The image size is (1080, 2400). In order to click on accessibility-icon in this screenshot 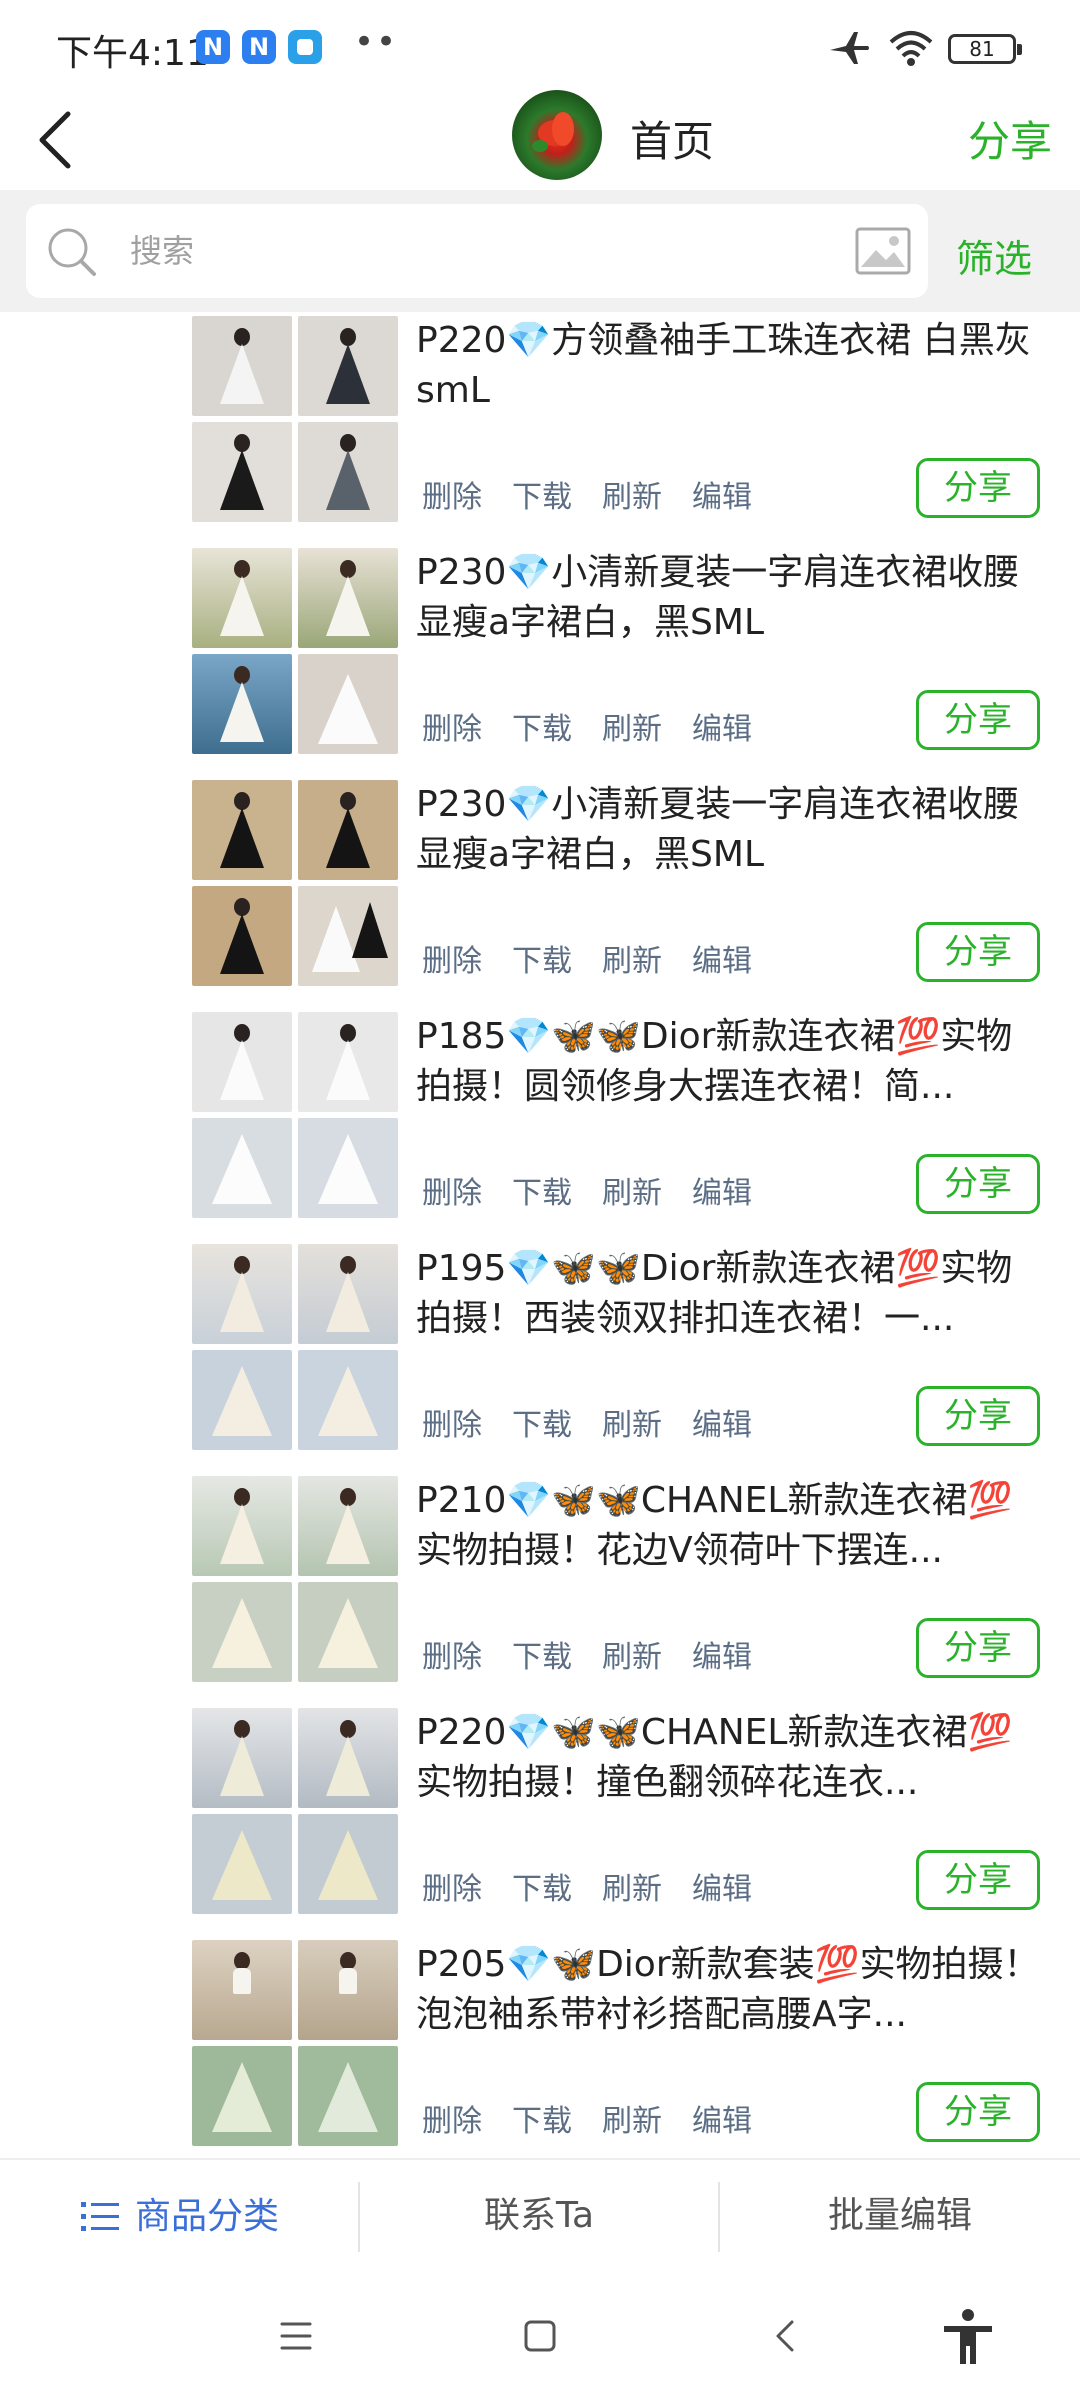, I will do `click(968, 2336)`.